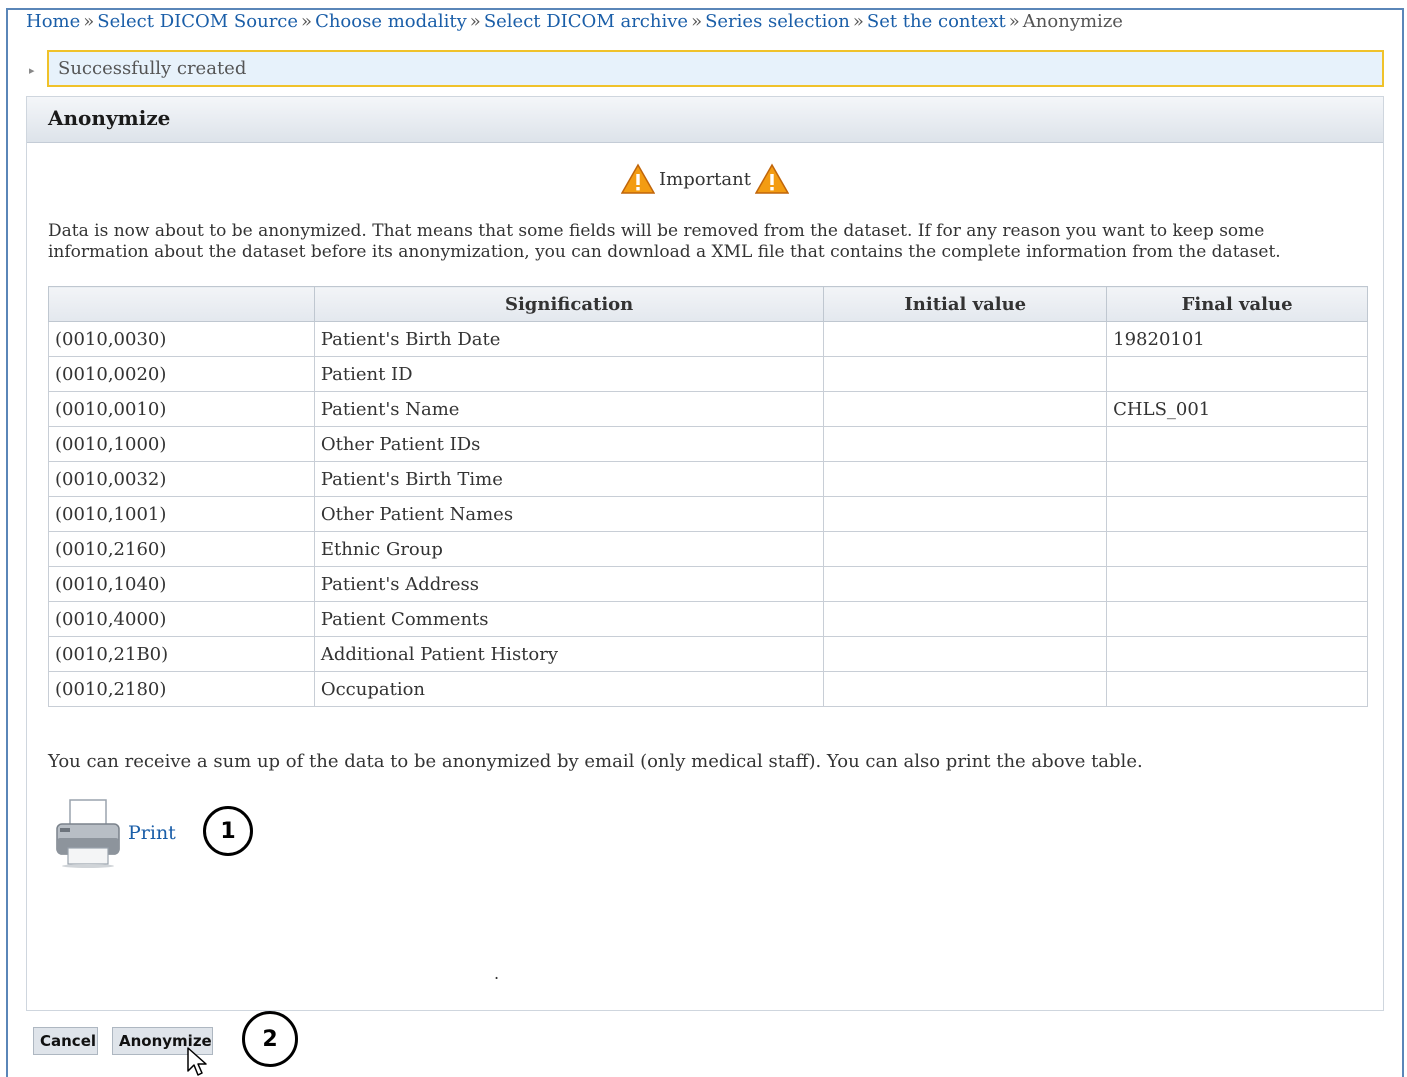 This screenshot has width=1407, height=1077. Describe the element at coordinates (197, 1061) in the screenshot. I see `mouse-cursor-icon` at that location.